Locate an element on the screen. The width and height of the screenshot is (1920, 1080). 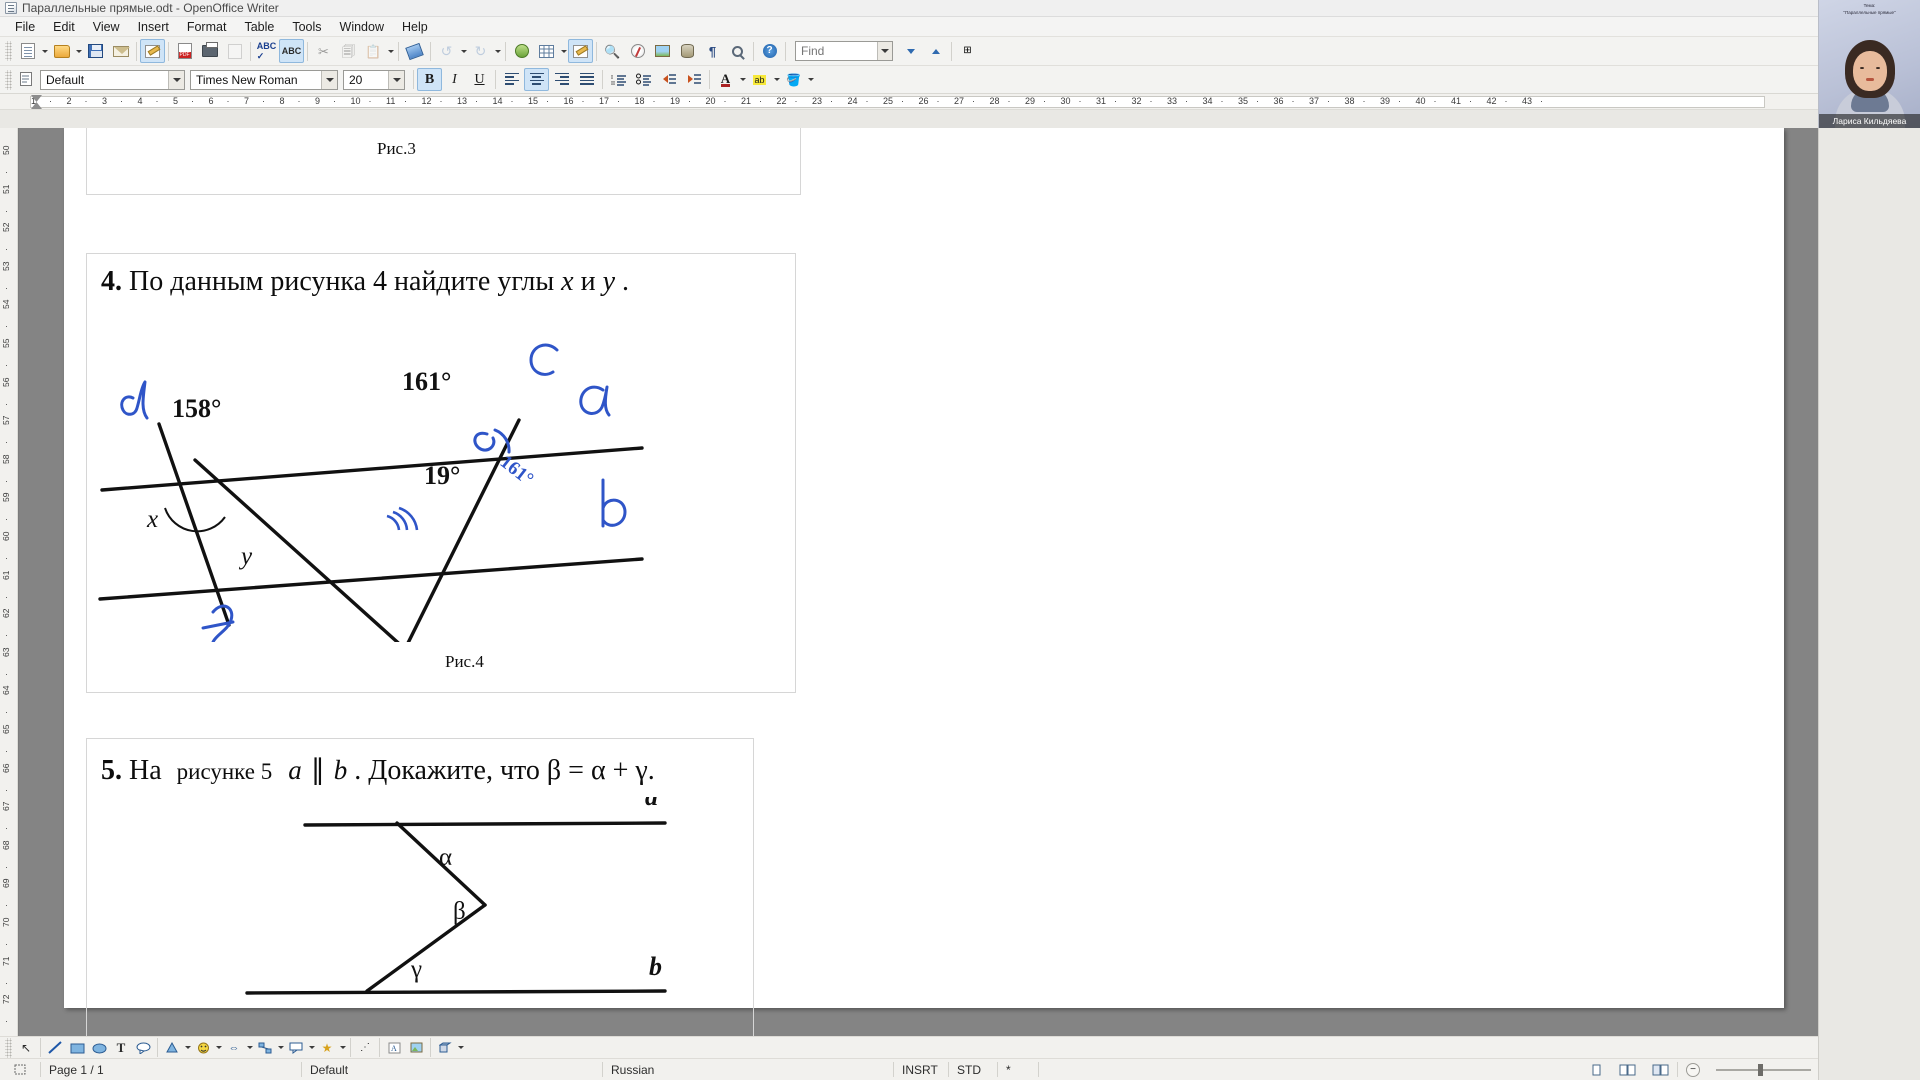
redo-button: ↻ is located at coordinates (480, 51).